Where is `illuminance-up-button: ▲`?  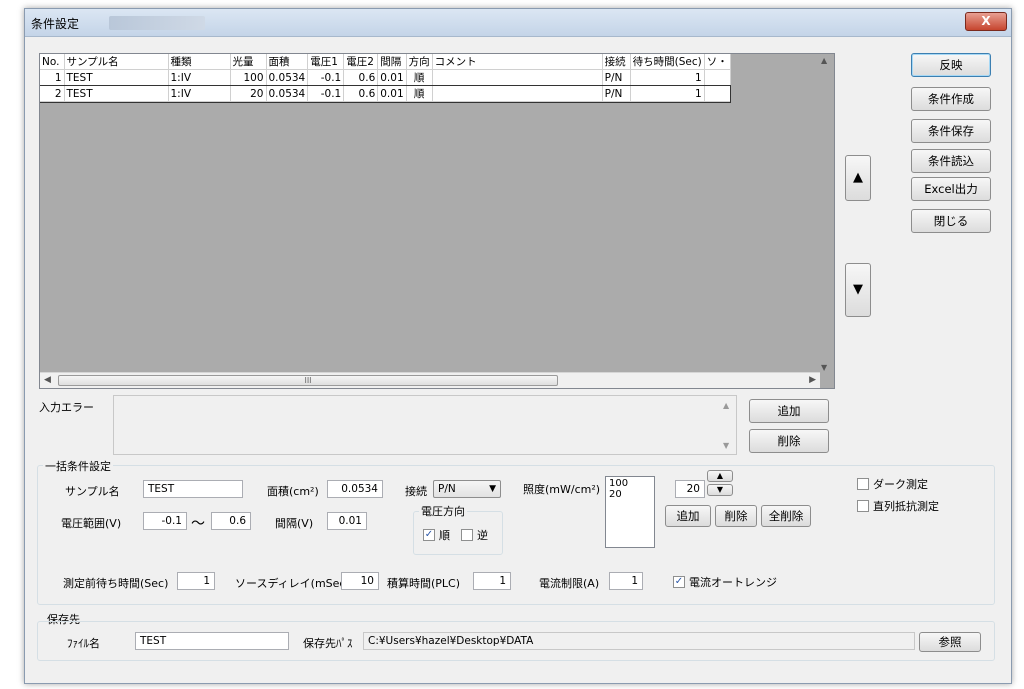 illuminance-up-button: ▲ is located at coordinates (720, 476).